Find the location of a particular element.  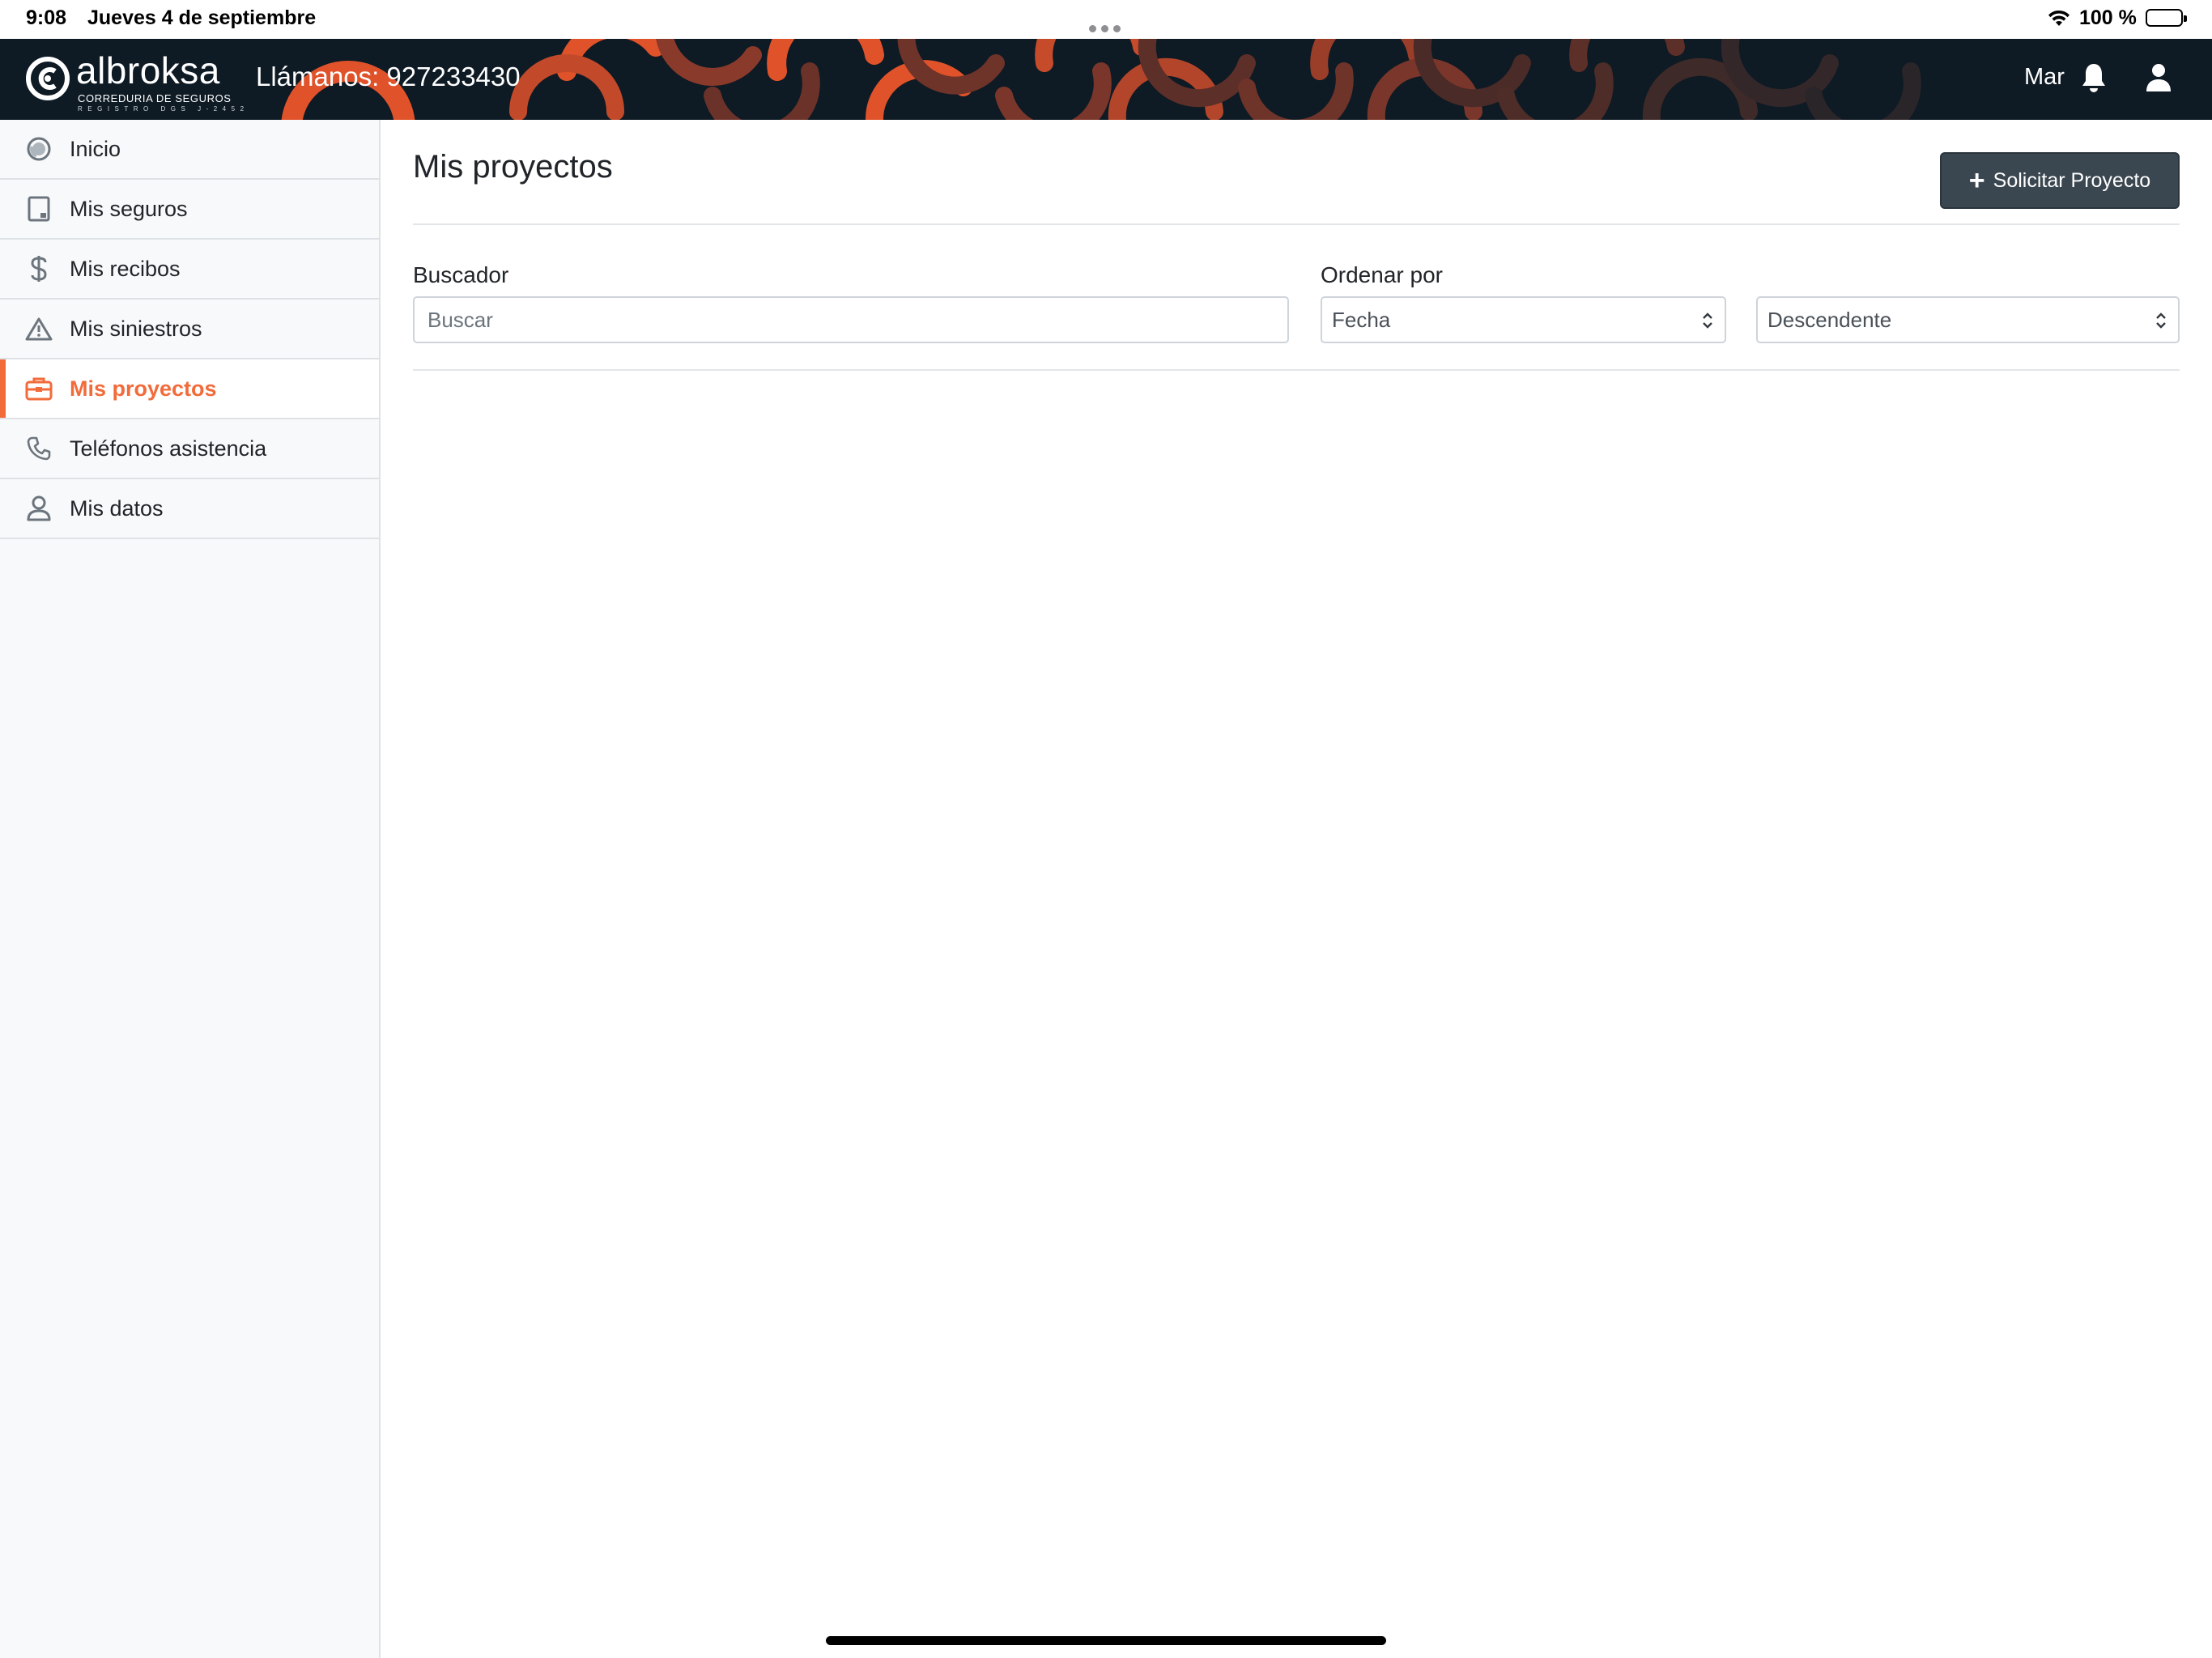

battery-icon is located at coordinates (2166, 18).